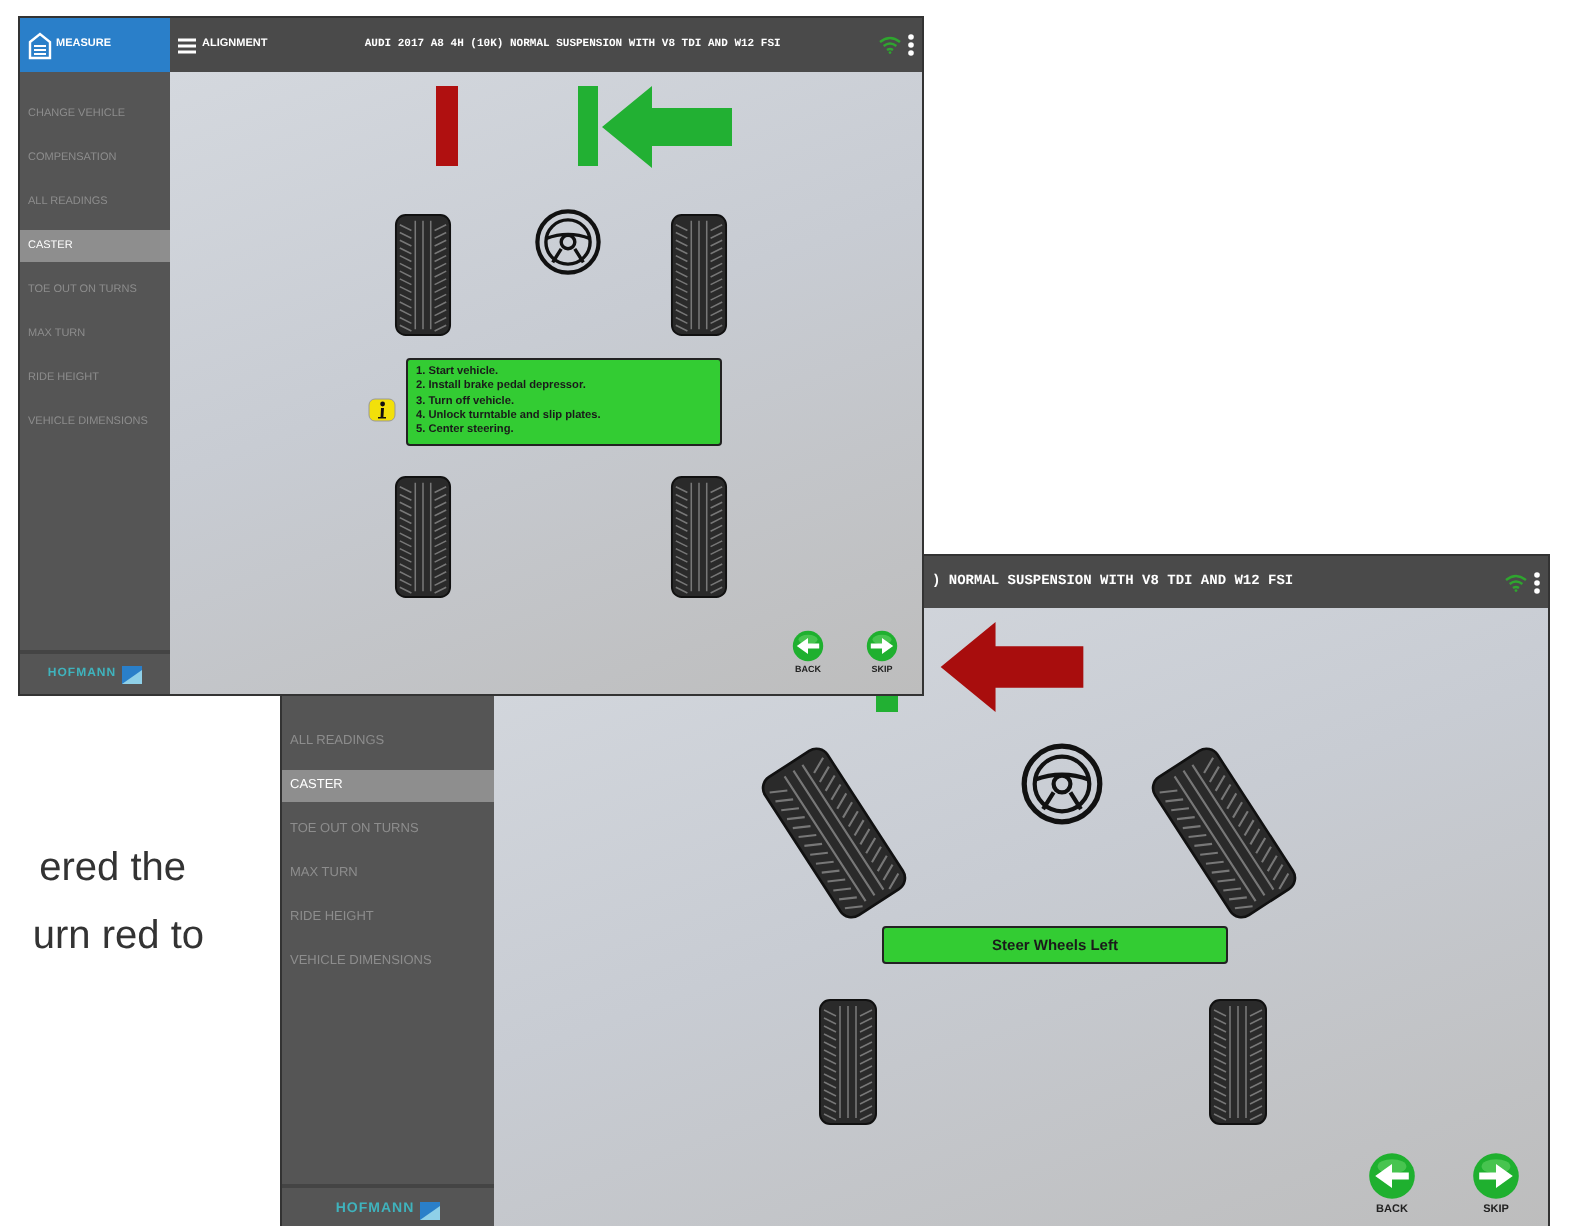  What do you see at coordinates (667, 127) in the screenshot?
I see `arrow-icon` at bounding box center [667, 127].